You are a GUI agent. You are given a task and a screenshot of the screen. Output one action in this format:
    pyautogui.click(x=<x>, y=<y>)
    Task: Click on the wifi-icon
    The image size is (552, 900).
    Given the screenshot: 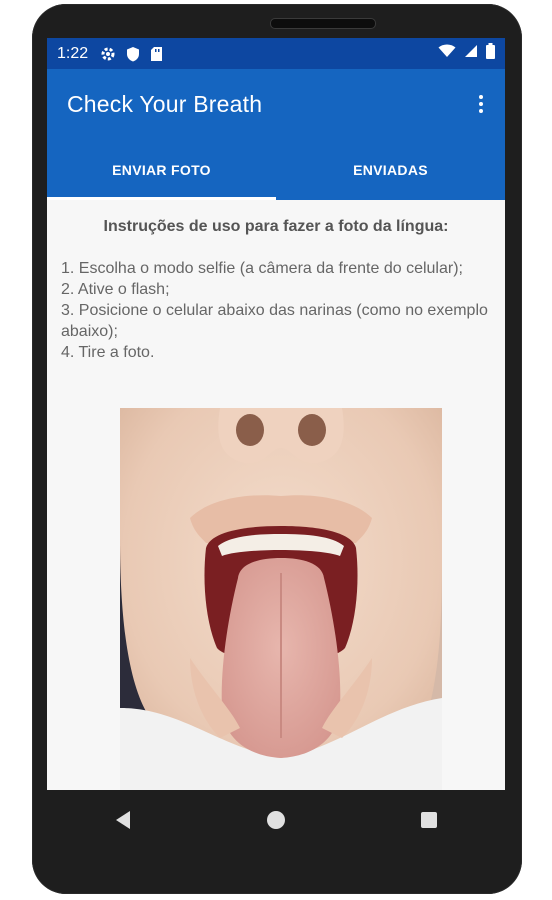 What is the action you would take?
    pyautogui.click(x=447, y=53)
    